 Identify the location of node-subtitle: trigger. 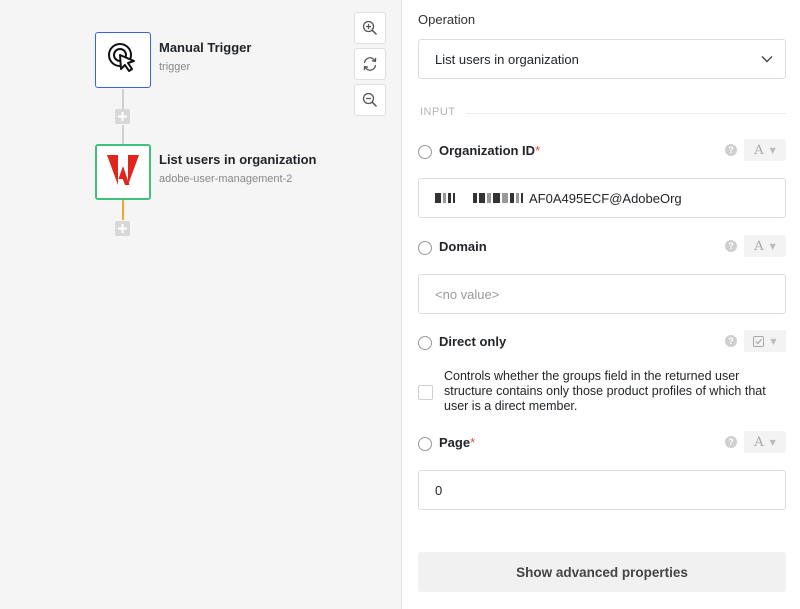
(175, 67).